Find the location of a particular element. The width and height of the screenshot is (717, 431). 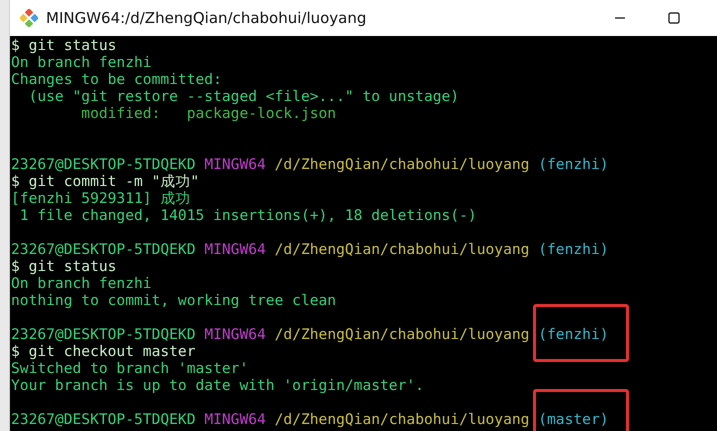

output-text: Your branch is up to date with 'origin/master'. is located at coordinates (217, 385).